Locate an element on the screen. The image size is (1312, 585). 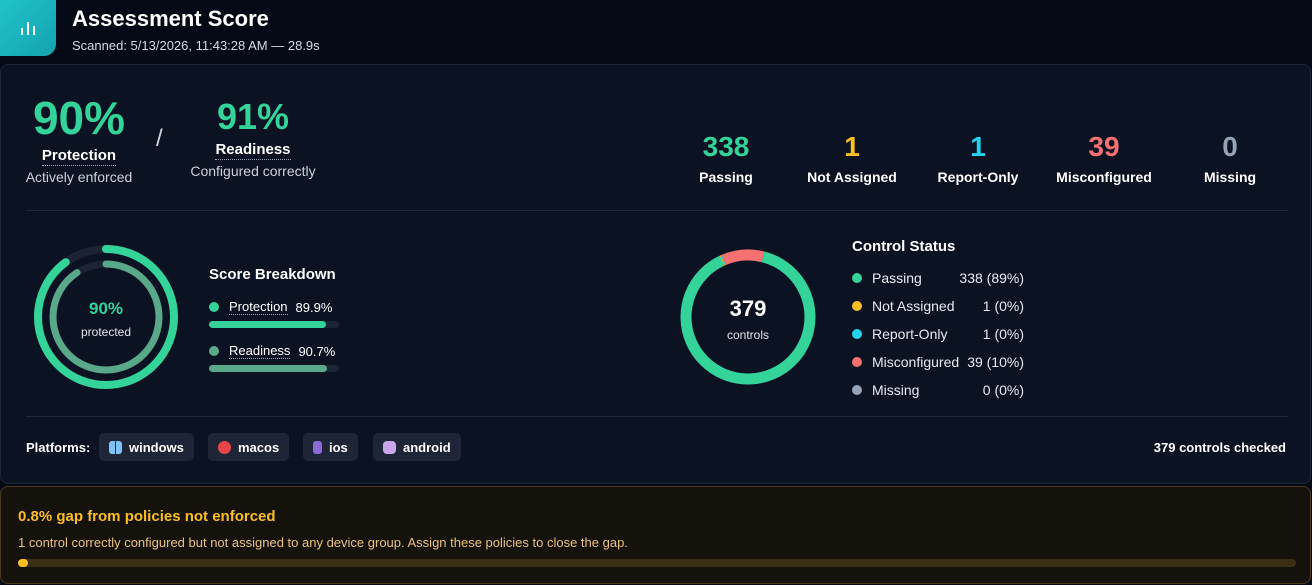
stat-missing-value: 0 is located at coordinates (1230, 146).